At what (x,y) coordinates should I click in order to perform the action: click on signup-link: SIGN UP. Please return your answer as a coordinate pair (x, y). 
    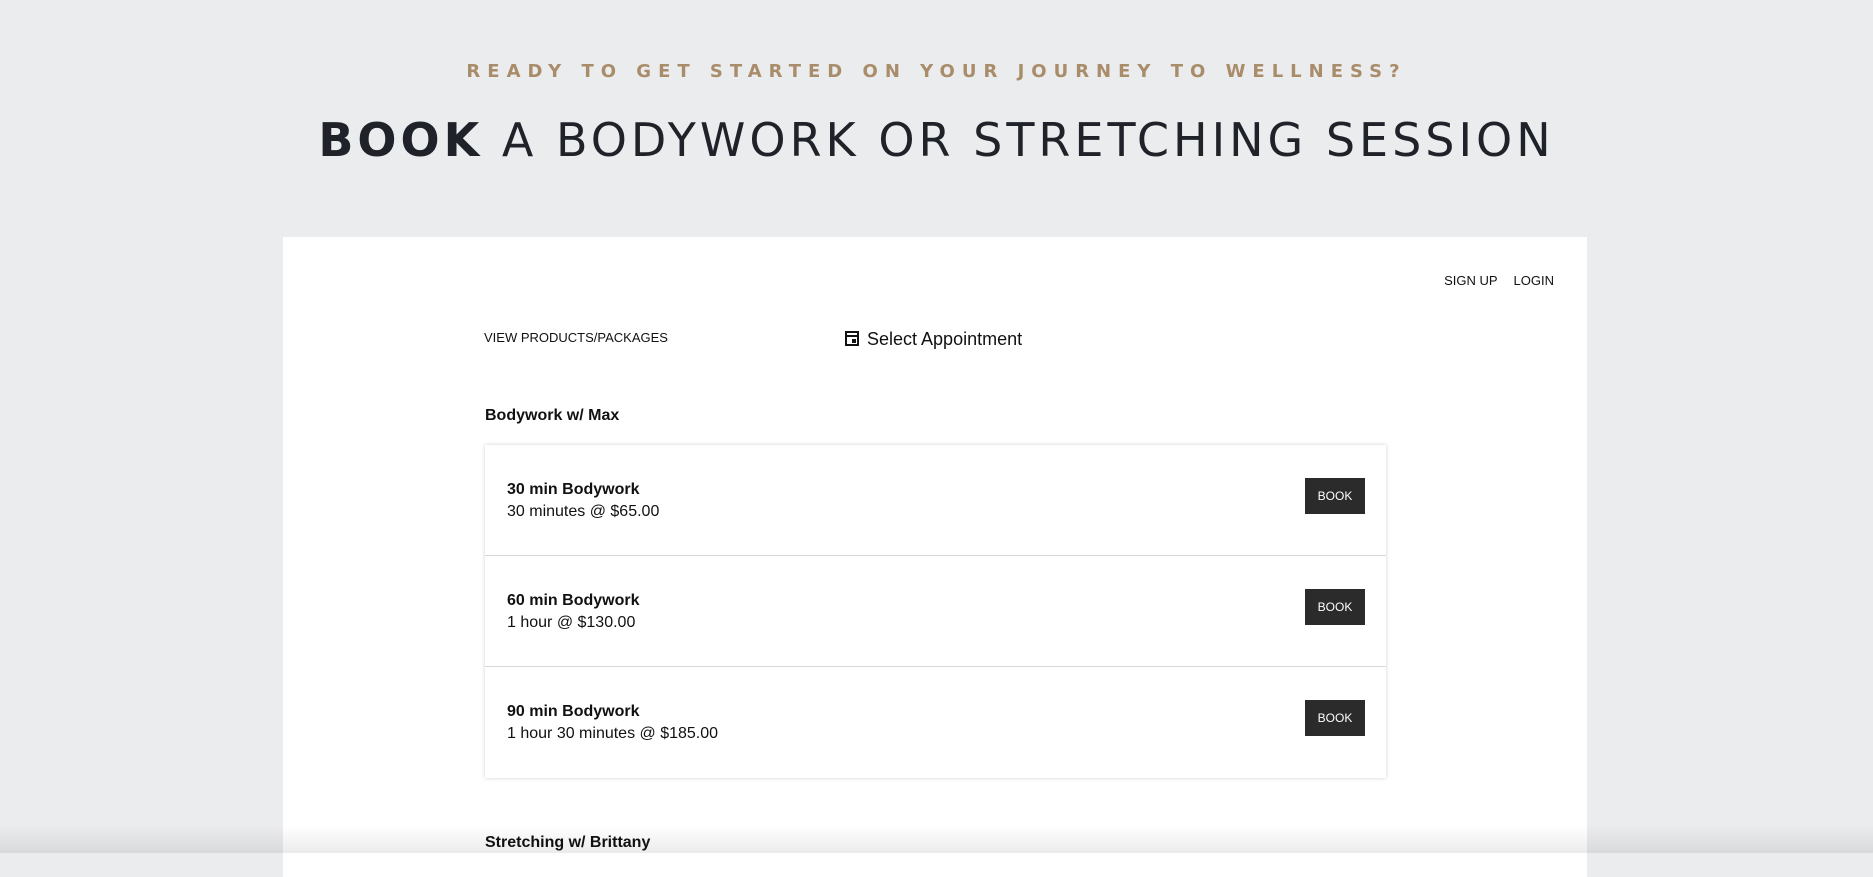
    Looking at the image, I should click on (1470, 280).